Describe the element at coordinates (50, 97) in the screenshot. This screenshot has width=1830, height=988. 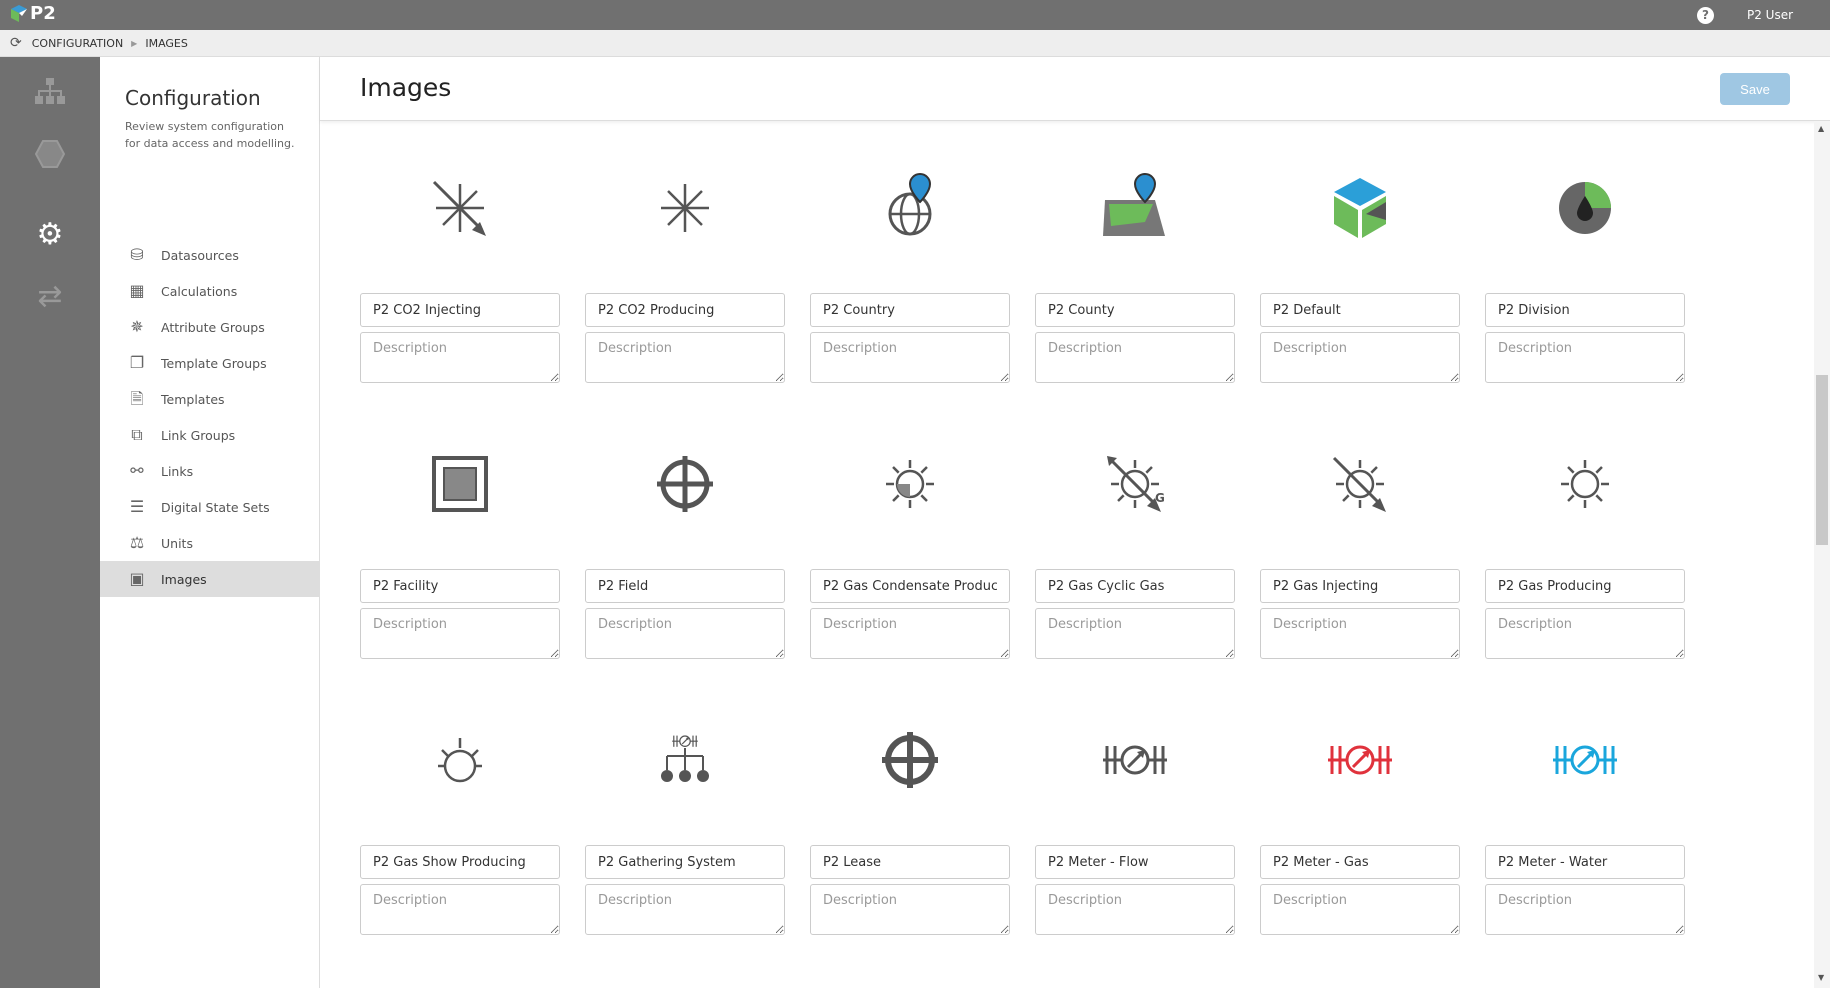
I see `hierarchy-icon` at that location.